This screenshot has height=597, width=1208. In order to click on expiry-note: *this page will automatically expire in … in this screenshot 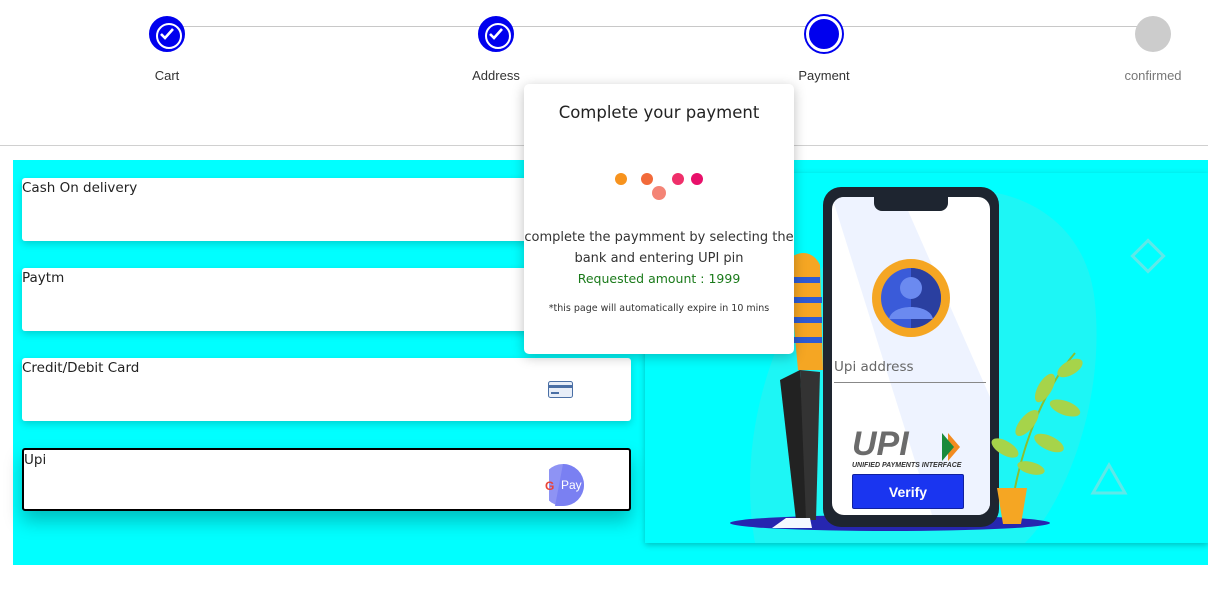, I will do `click(659, 308)`.